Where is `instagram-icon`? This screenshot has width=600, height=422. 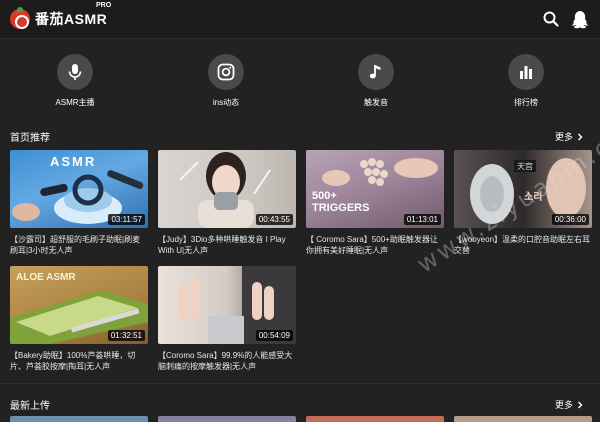 instagram-icon is located at coordinates (226, 72).